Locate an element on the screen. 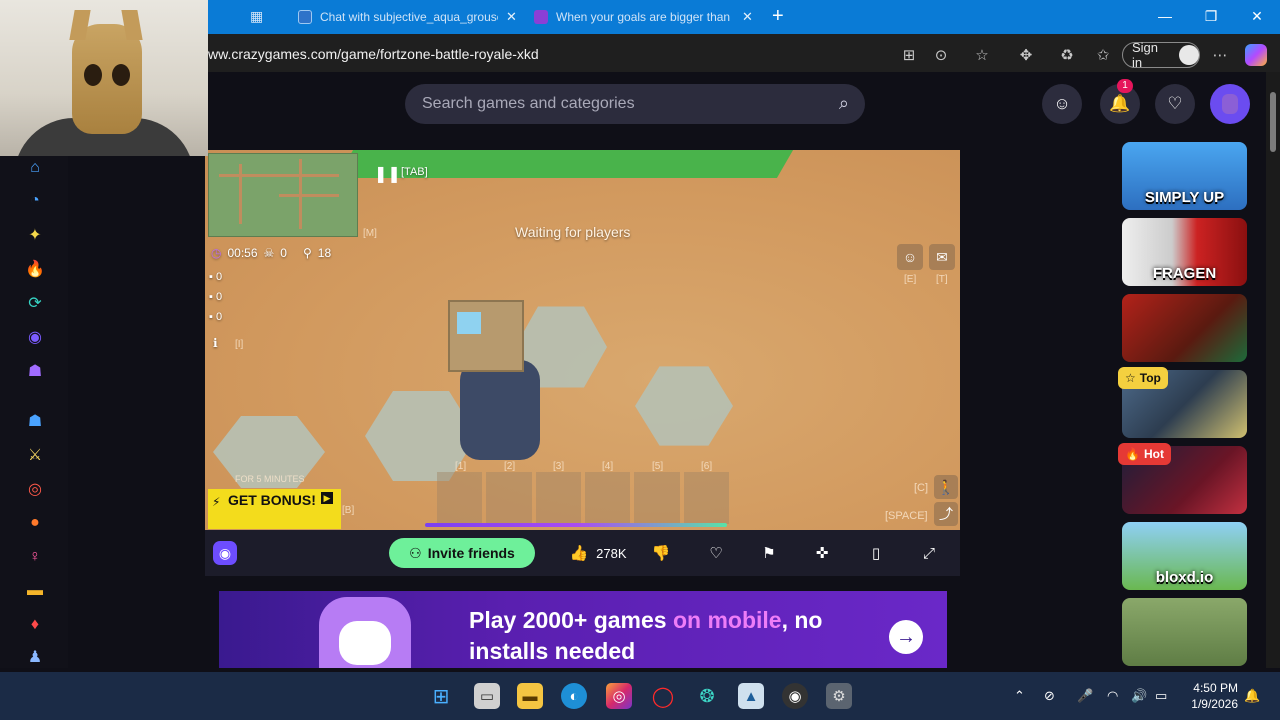 This screenshot has height=720, width=1280. settings-more-icon: ⋯ is located at coordinates (1220, 55).